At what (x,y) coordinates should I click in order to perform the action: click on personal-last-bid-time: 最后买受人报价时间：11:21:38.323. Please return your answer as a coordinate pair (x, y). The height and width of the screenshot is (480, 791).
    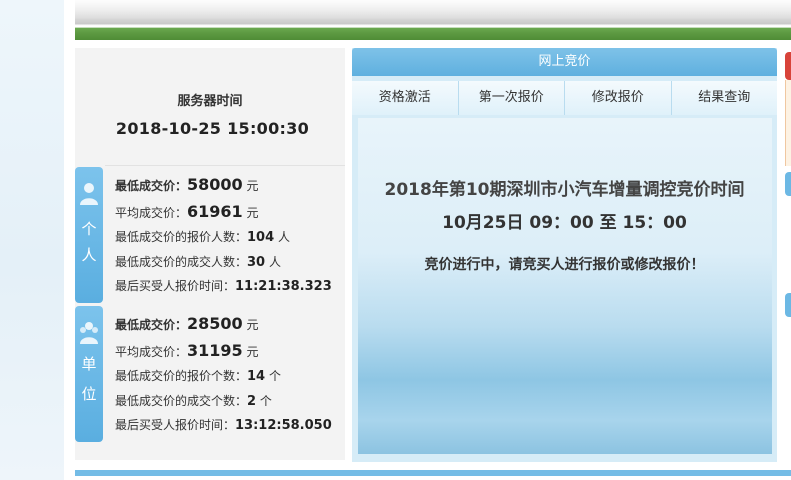
    Looking at the image, I should click on (223, 286).